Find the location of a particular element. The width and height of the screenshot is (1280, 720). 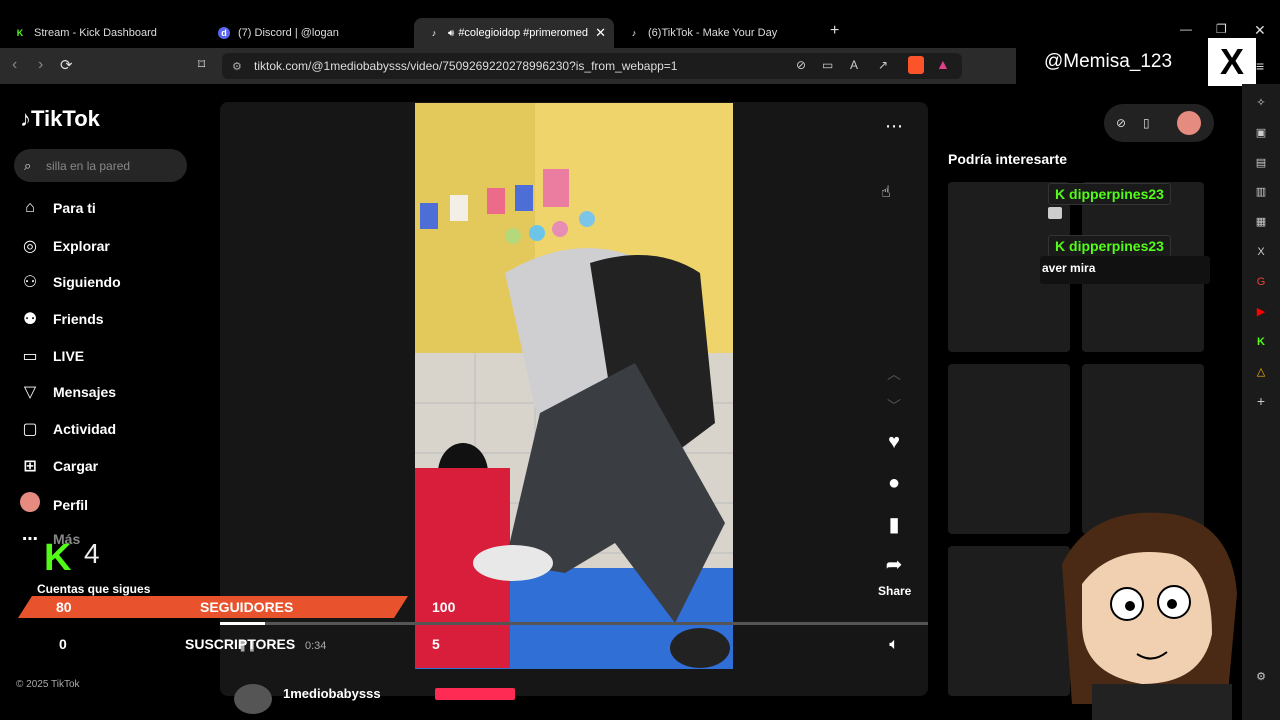

search-input: ⌕ silla en la pared is located at coordinates (100, 165).